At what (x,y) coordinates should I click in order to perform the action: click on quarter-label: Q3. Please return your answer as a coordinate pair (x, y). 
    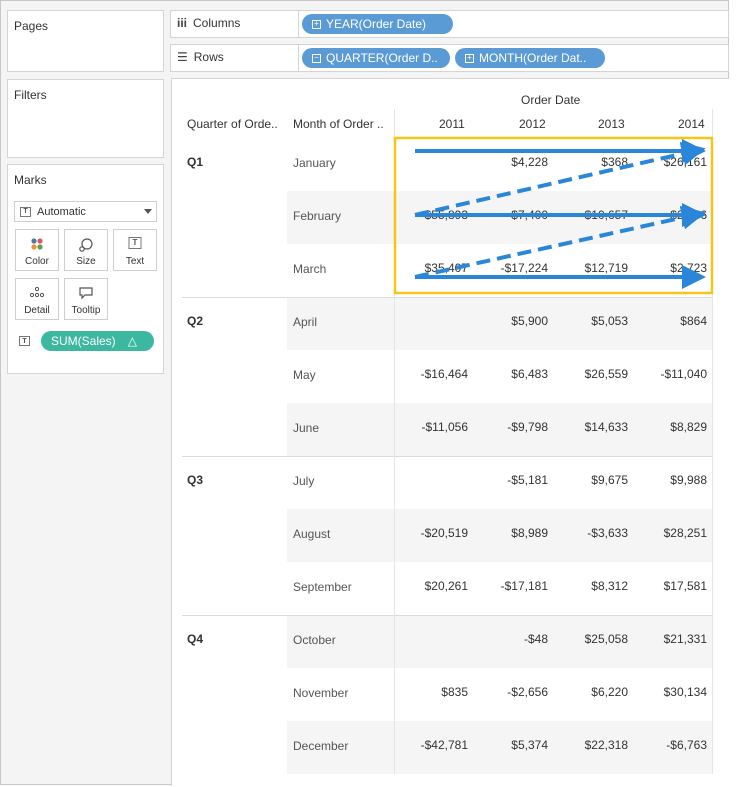
    Looking at the image, I should click on (195, 480).